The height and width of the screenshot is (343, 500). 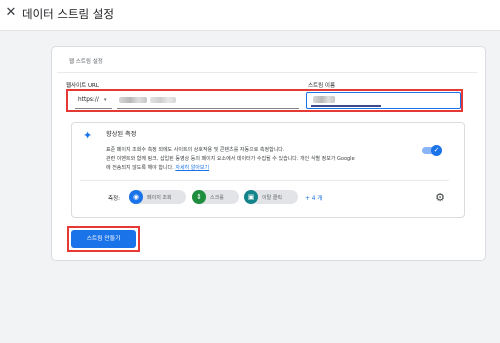 I want to click on learn-more-link: 자세히 알아보기, so click(x=192, y=168).